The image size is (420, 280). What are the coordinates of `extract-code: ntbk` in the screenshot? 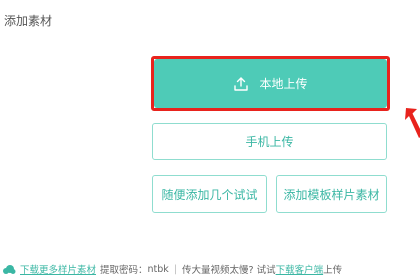 It's located at (158, 269).